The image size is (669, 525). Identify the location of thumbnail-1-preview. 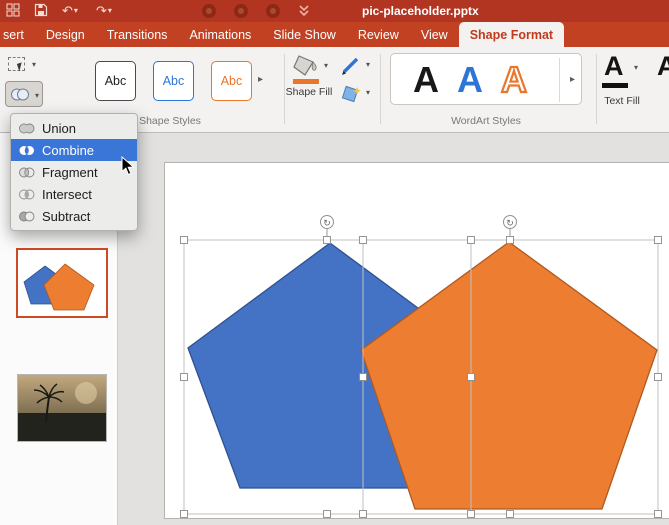
(59, 287).